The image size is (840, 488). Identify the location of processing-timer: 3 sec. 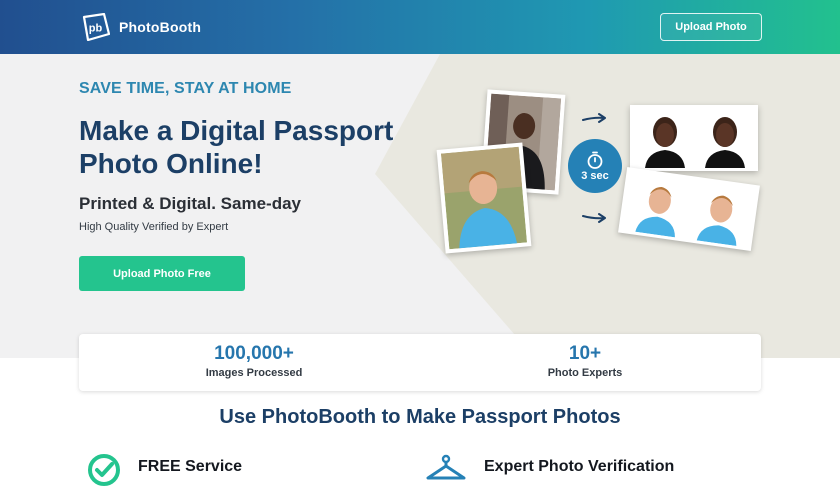
(595, 166).